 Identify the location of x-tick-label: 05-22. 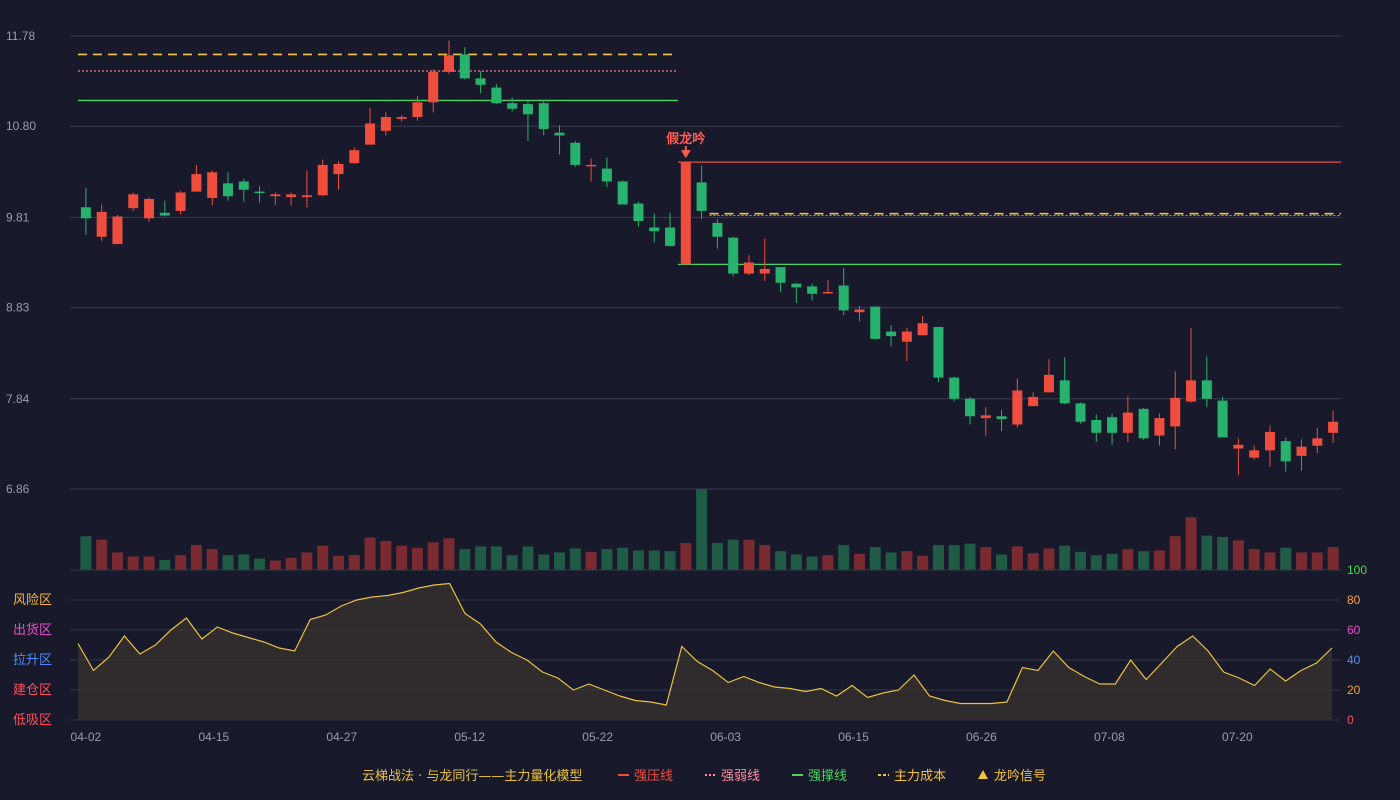
(597, 737).